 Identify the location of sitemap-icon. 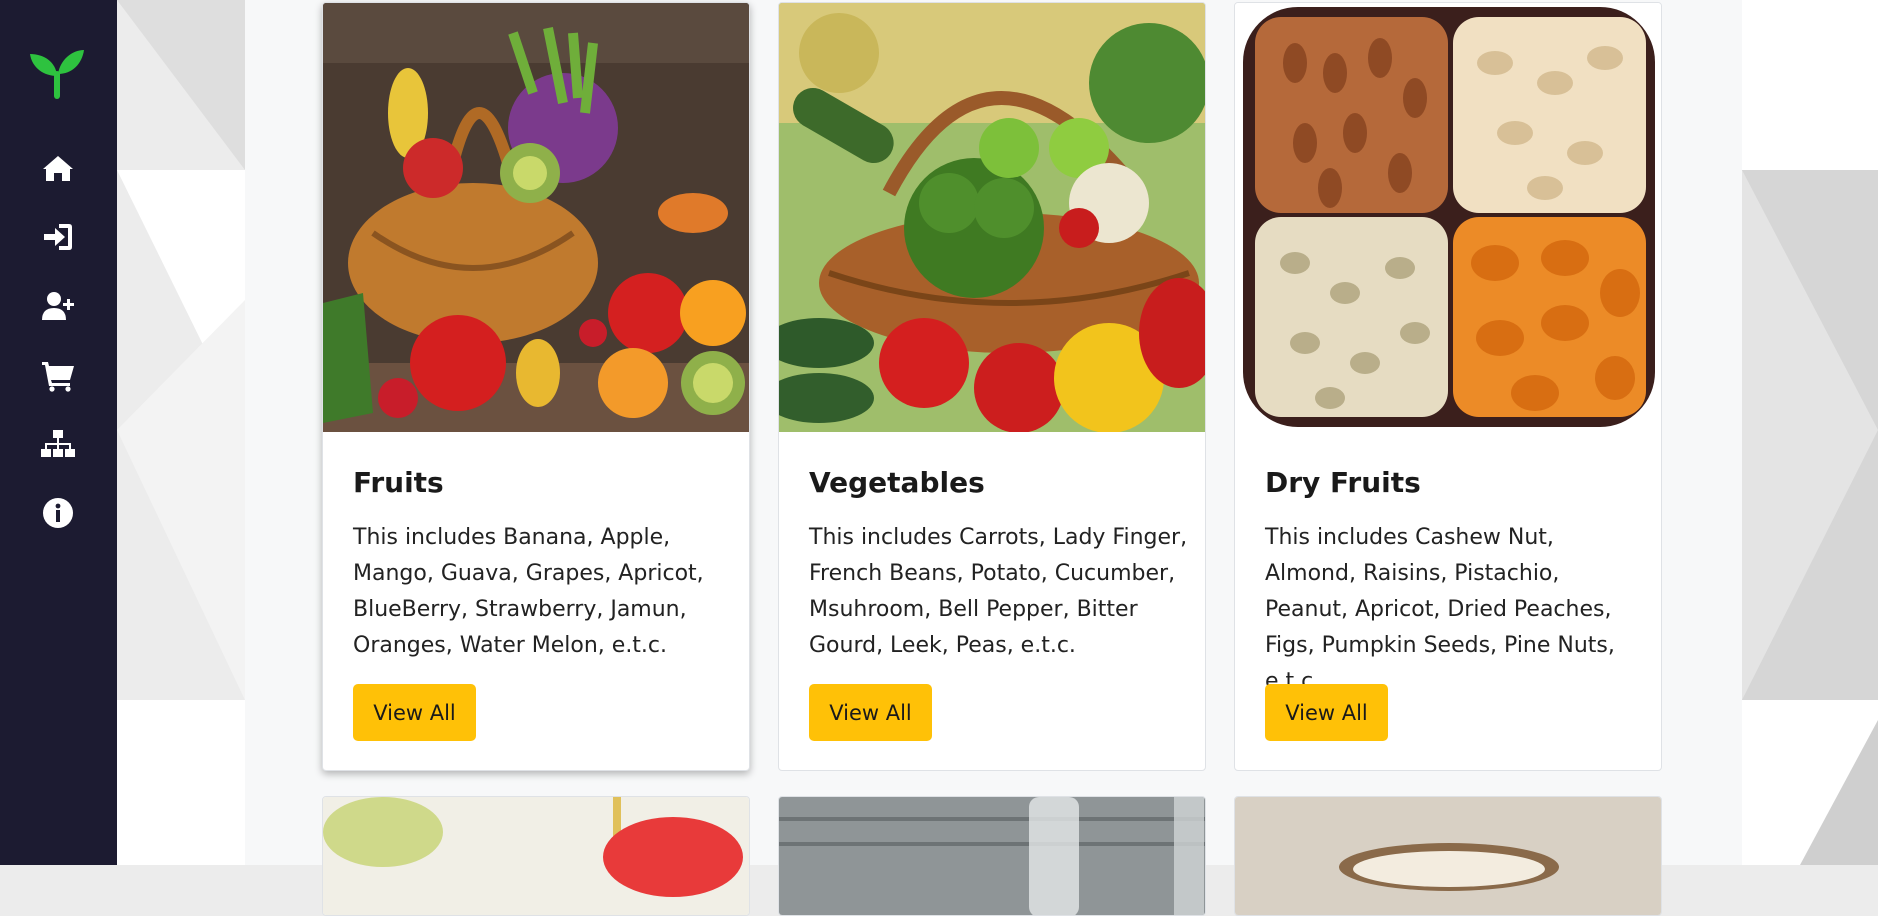
(58, 443).